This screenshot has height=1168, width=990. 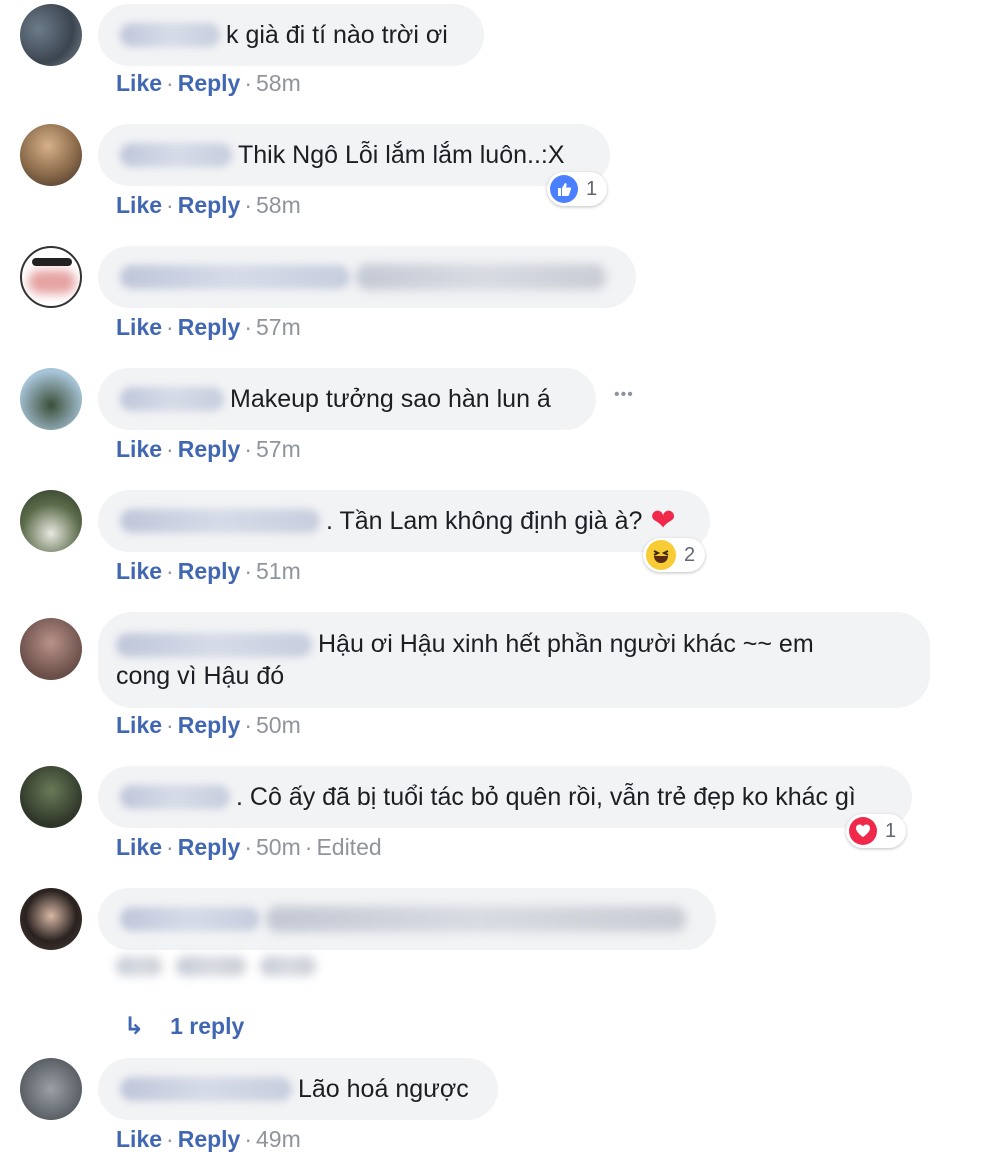 What do you see at coordinates (663, 520) in the screenshot?
I see `heart-emoji: ❤` at bounding box center [663, 520].